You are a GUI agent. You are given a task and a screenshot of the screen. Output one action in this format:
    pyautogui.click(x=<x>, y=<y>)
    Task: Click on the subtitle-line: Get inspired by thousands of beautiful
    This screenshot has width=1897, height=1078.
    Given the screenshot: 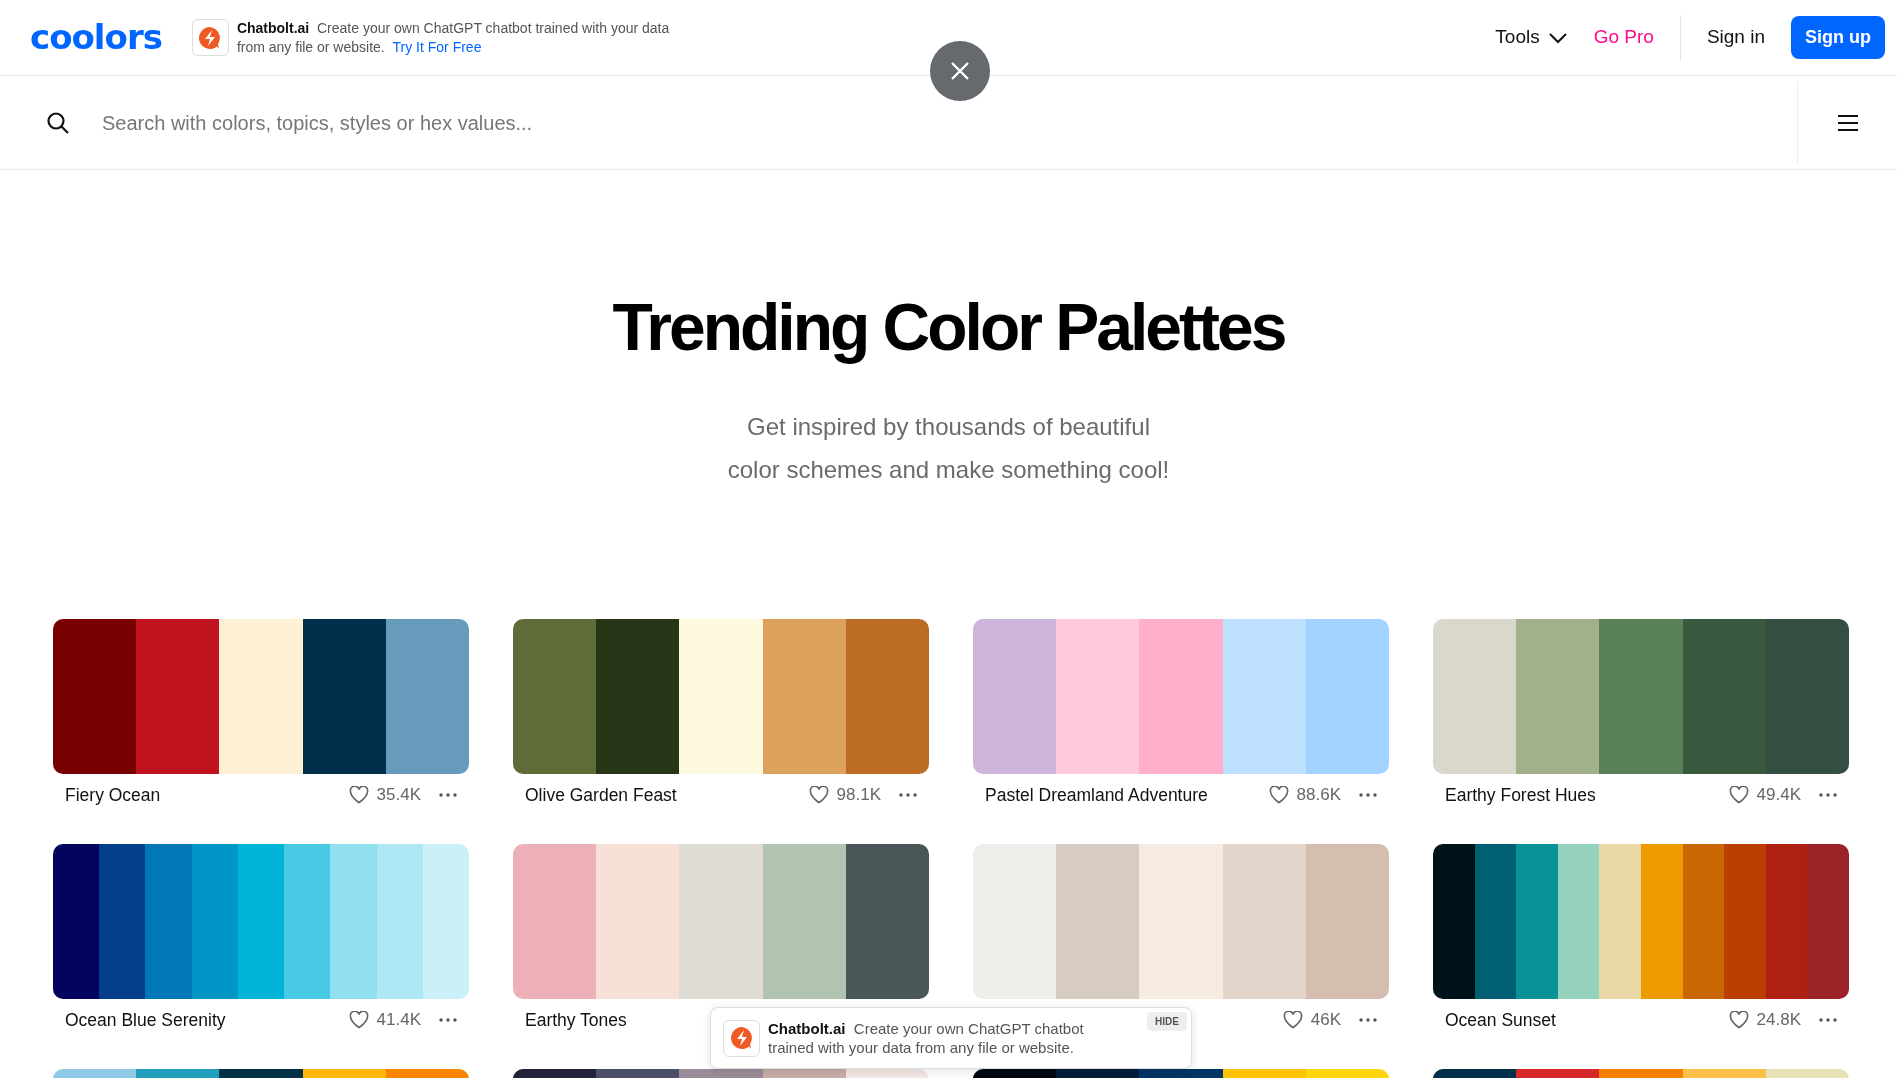 What is the action you would take?
    pyautogui.click(x=948, y=427)
    